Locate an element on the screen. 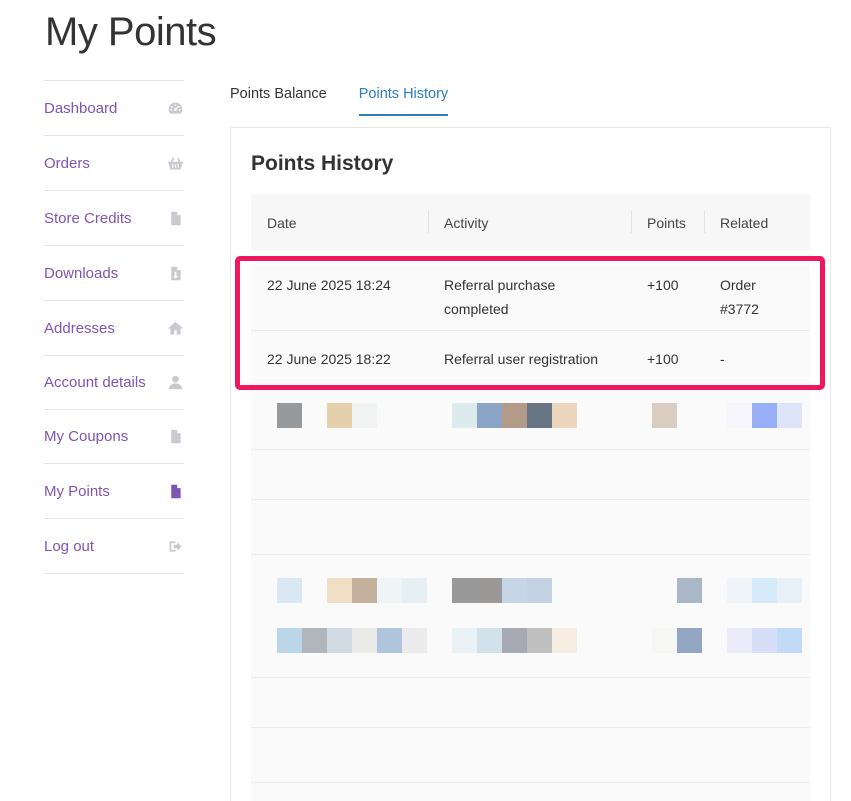  sidebar-item-label: My Coupons is located at coordinates (86, 436).